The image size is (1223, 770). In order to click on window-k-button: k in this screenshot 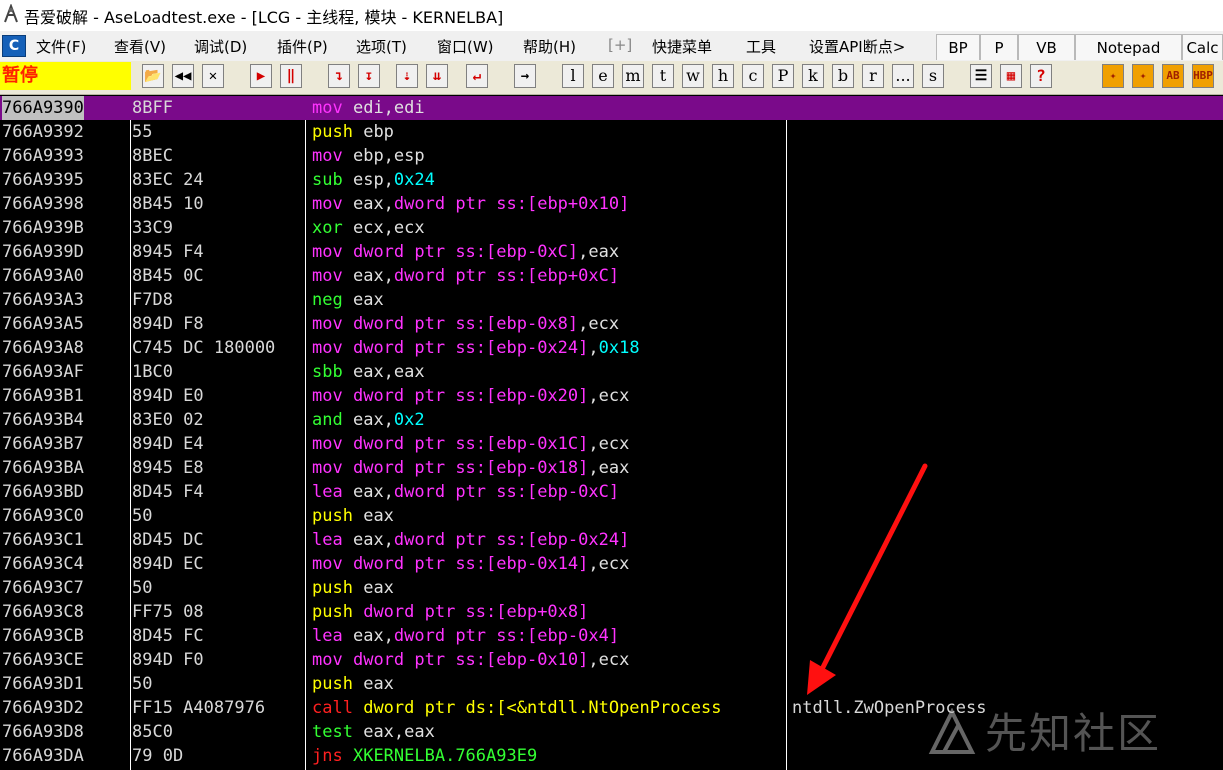, I will do `click(813, 76)`.